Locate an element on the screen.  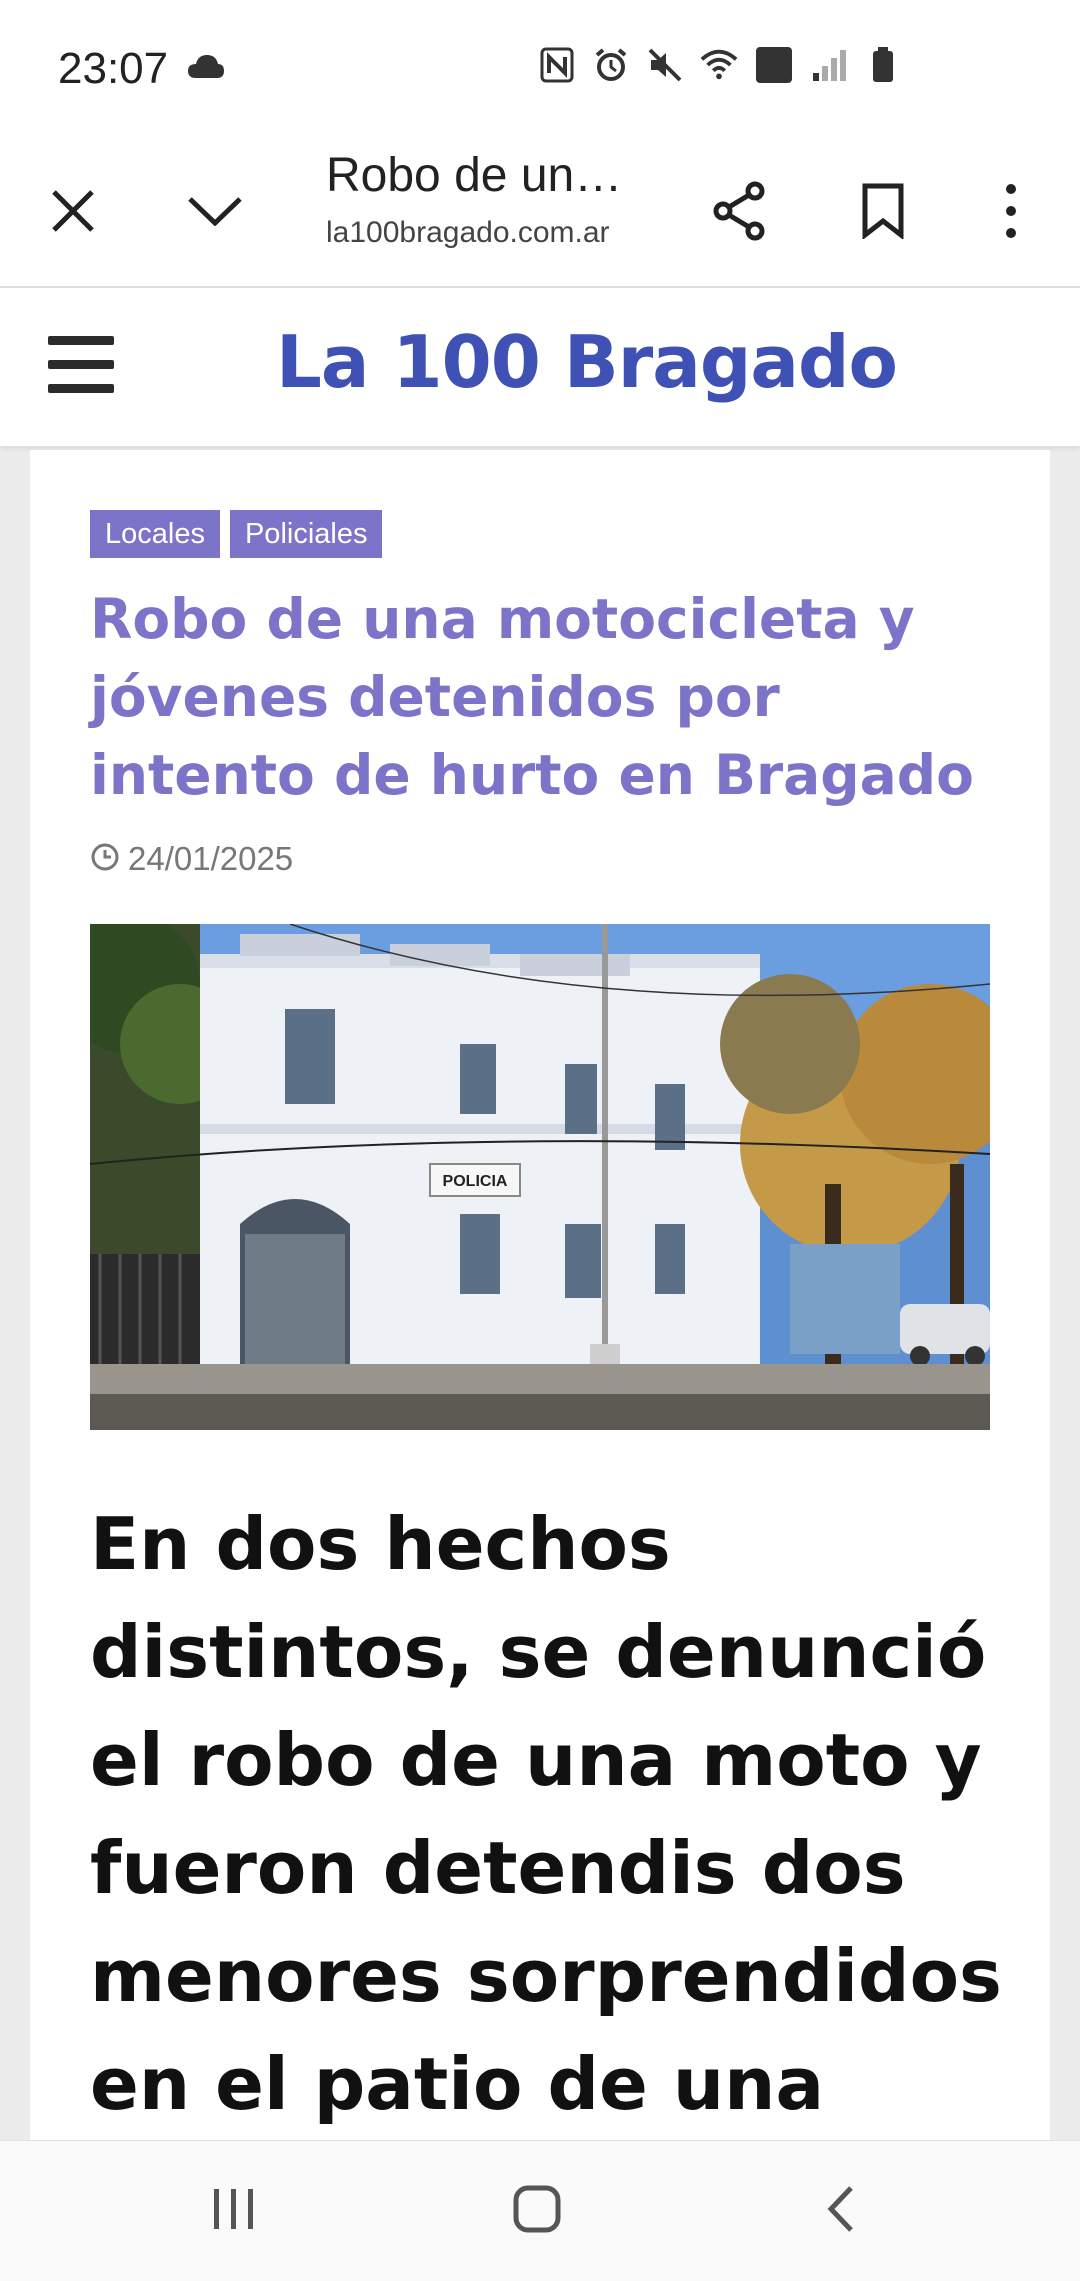
recent-apps-button is located at coordinates (234, 2211).